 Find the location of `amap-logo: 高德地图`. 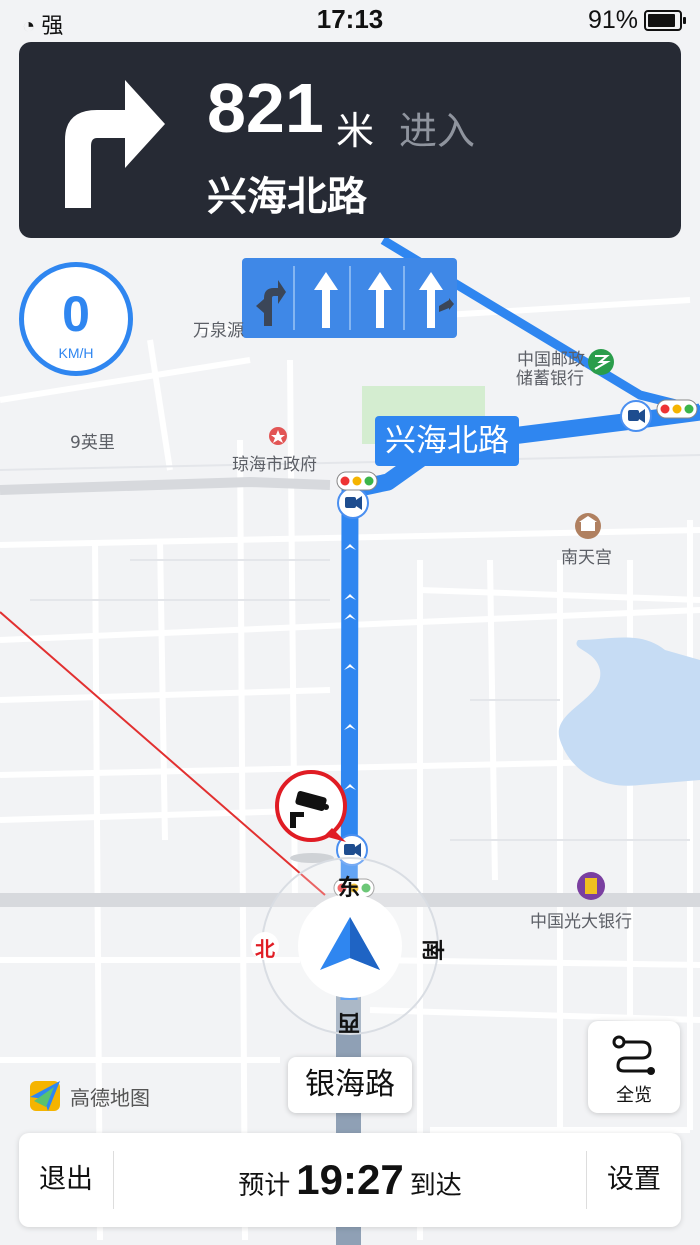

amap-logo: 高德地图 is located at coordinates (89, 1096).